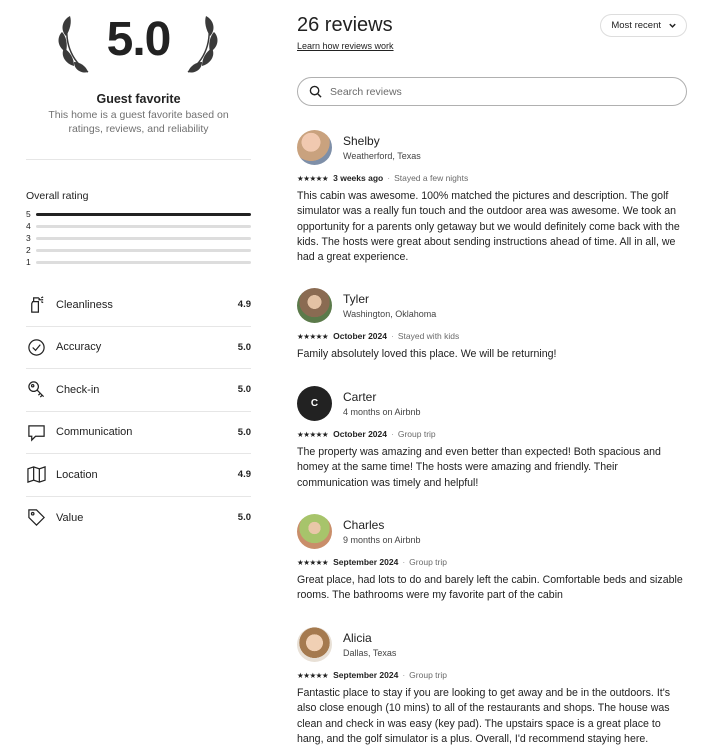  I want to click on rating-bar-label: 2, so click(28, 250).